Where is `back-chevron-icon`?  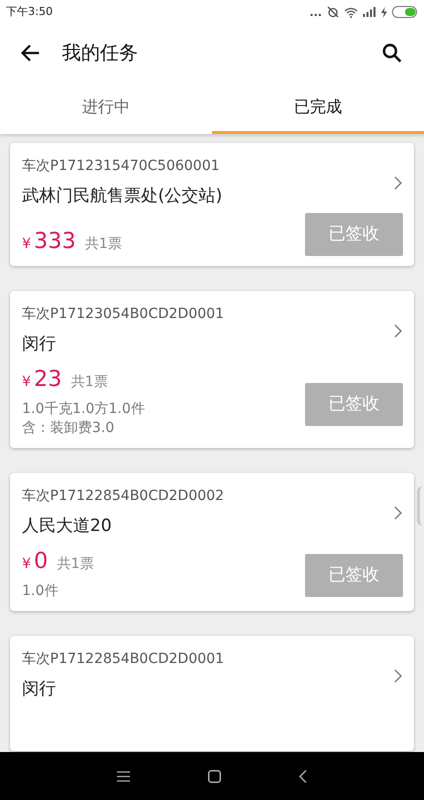 back-chevron-icon is located at coordinates (303, 776).